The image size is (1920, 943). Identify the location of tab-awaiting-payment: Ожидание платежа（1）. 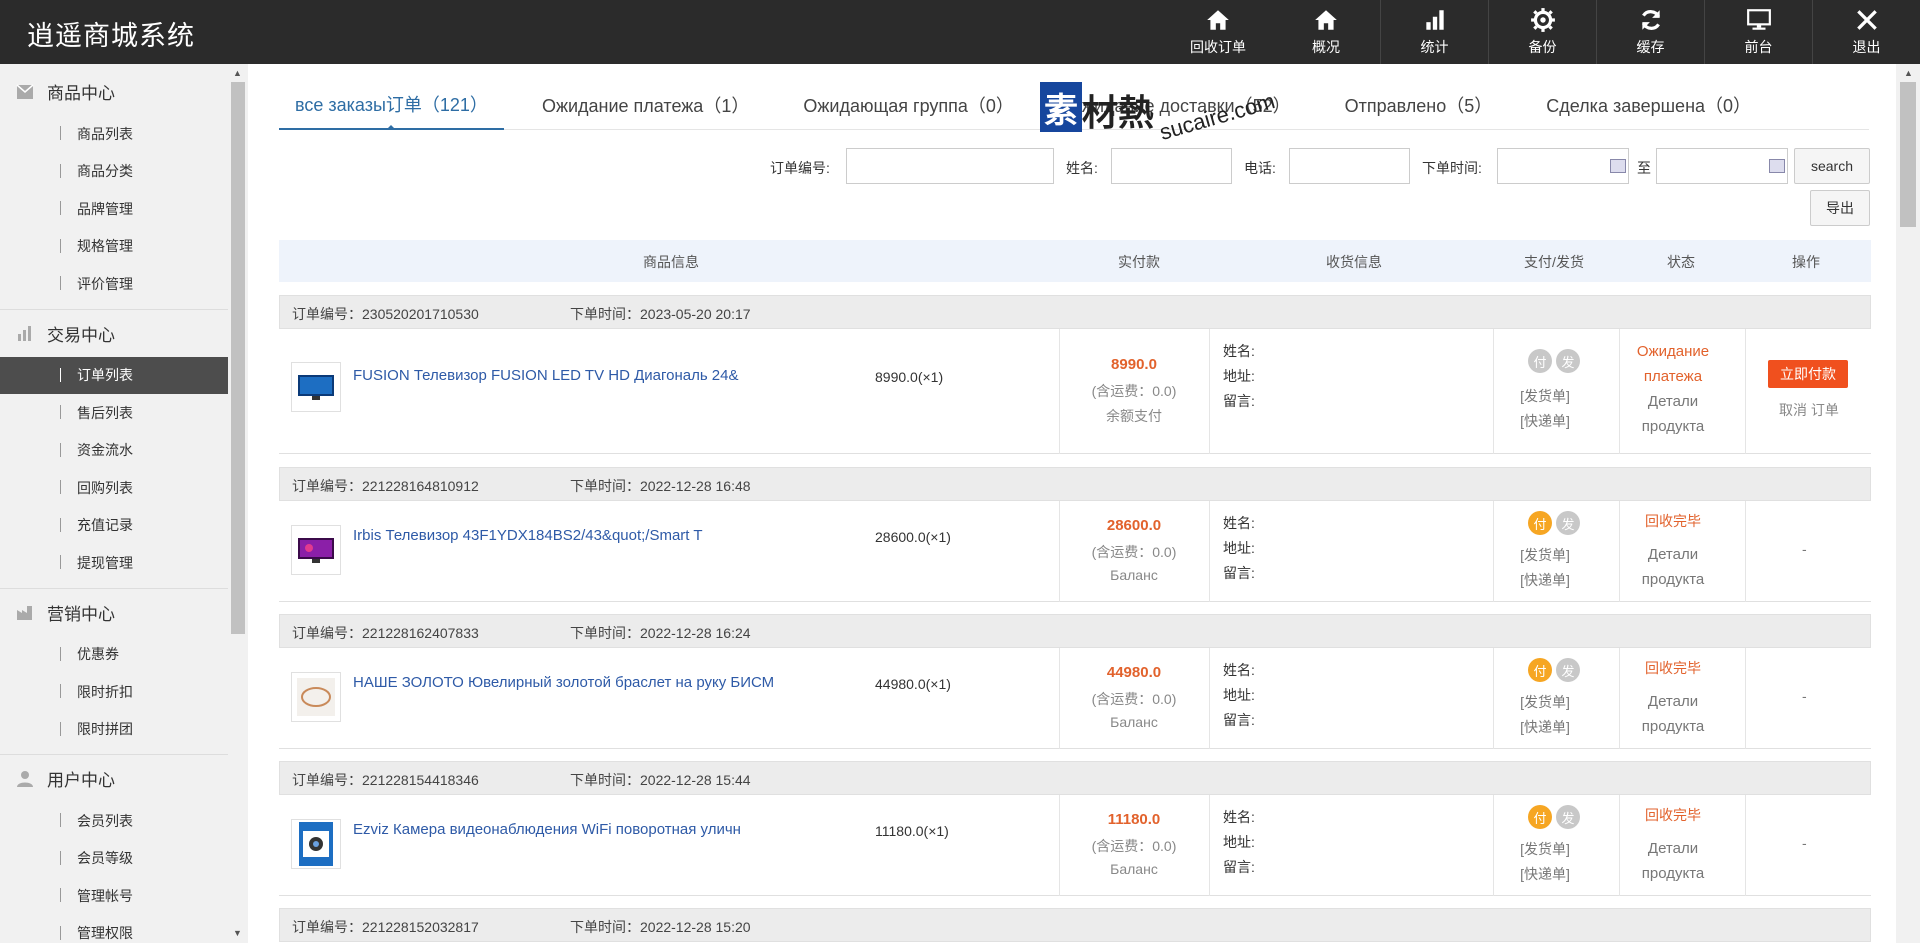
(645, 105).